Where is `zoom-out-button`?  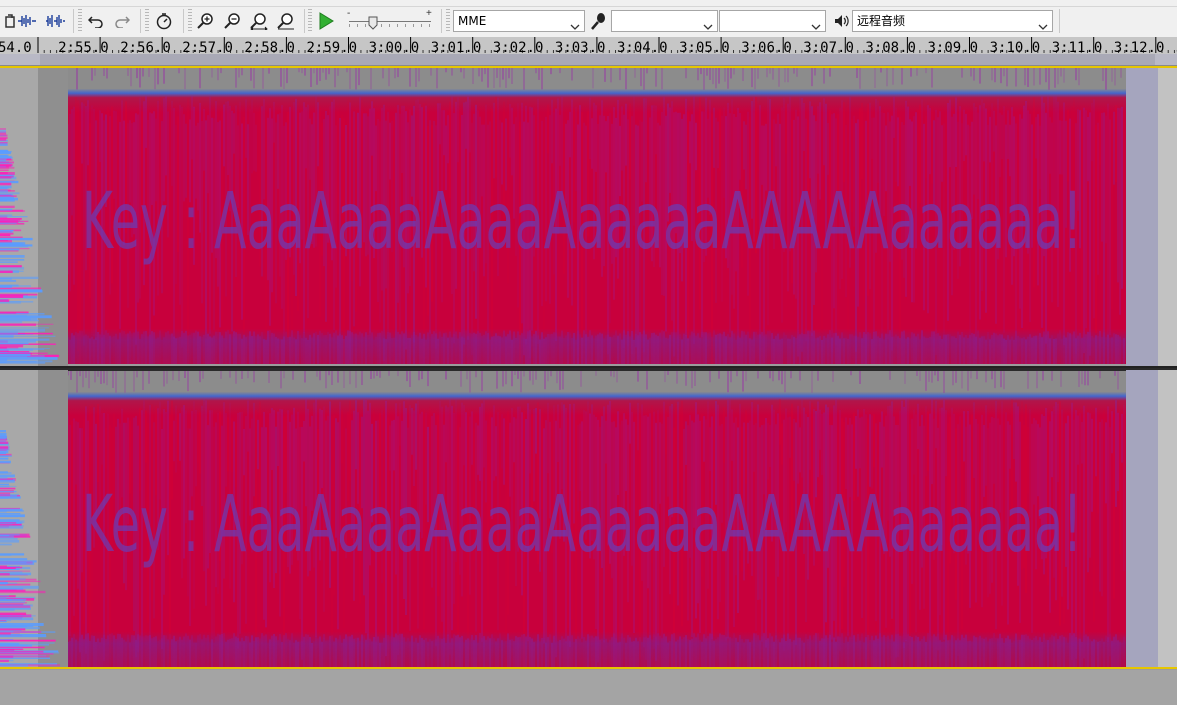
zoom-out-button is located at coordinates (233, 21).